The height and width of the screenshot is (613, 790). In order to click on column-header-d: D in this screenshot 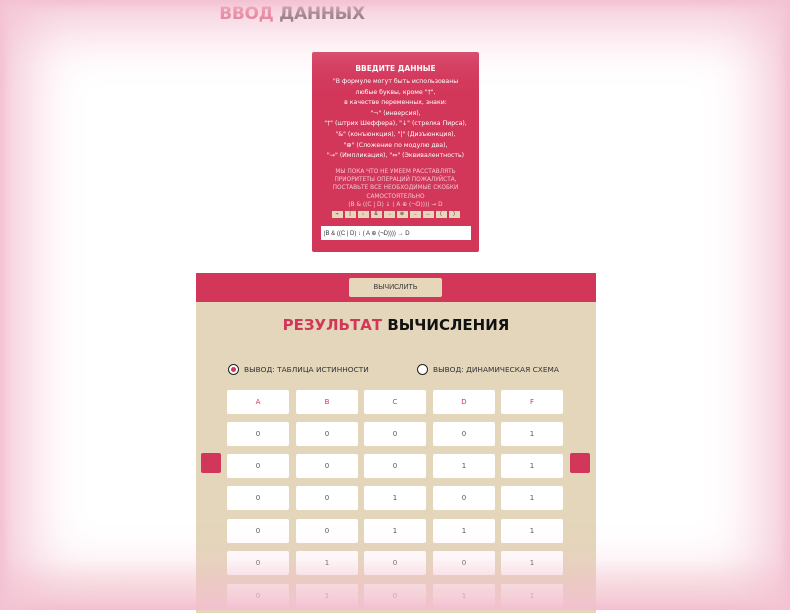, I will do `click(464, 402)`.